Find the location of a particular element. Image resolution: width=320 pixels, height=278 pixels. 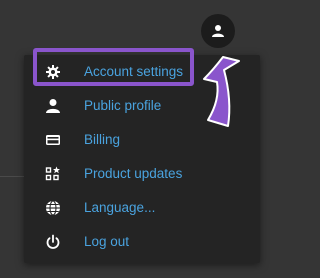

power-icon is located at coordinates (53, 242).